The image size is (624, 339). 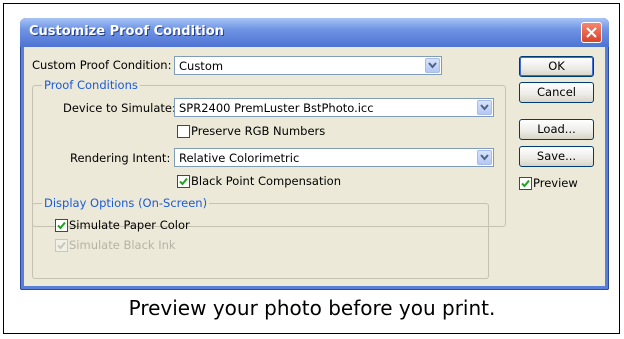 What do you see at coordinates (556, 66) in the screenshot?
I see `ok-button: OK` at bounding box center [556, 66].